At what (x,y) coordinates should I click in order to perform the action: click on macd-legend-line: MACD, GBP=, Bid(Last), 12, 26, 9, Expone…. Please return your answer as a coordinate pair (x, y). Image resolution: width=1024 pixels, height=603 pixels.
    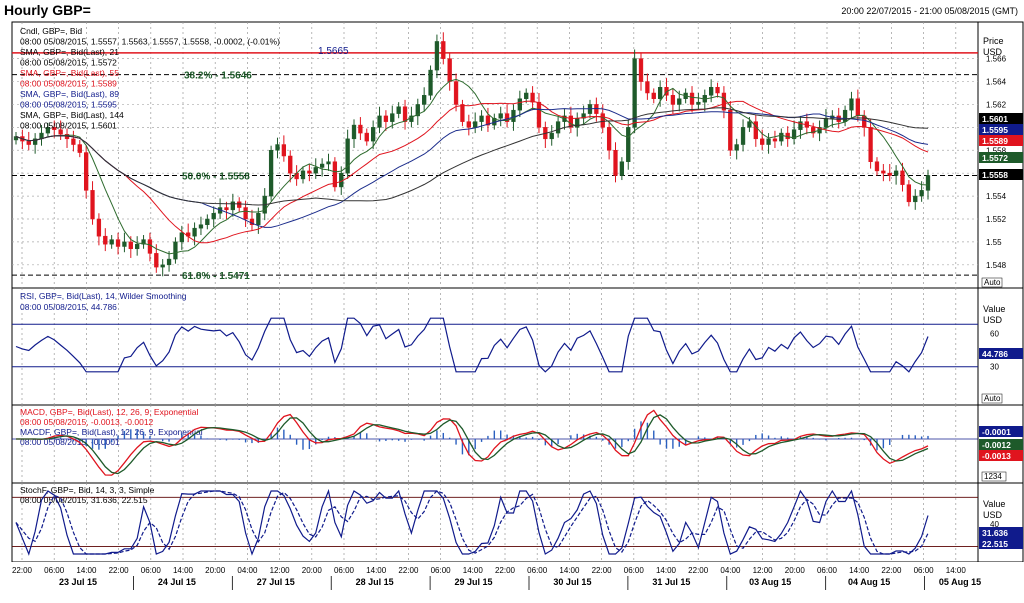
    Looking at the image, I should click on (109, 412).